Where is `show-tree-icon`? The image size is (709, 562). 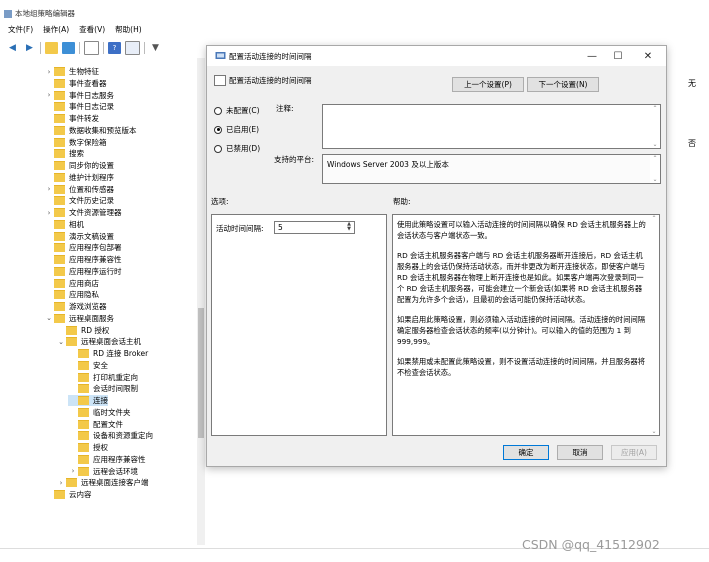
show-tree-icon is located at coordinates (68, 48).